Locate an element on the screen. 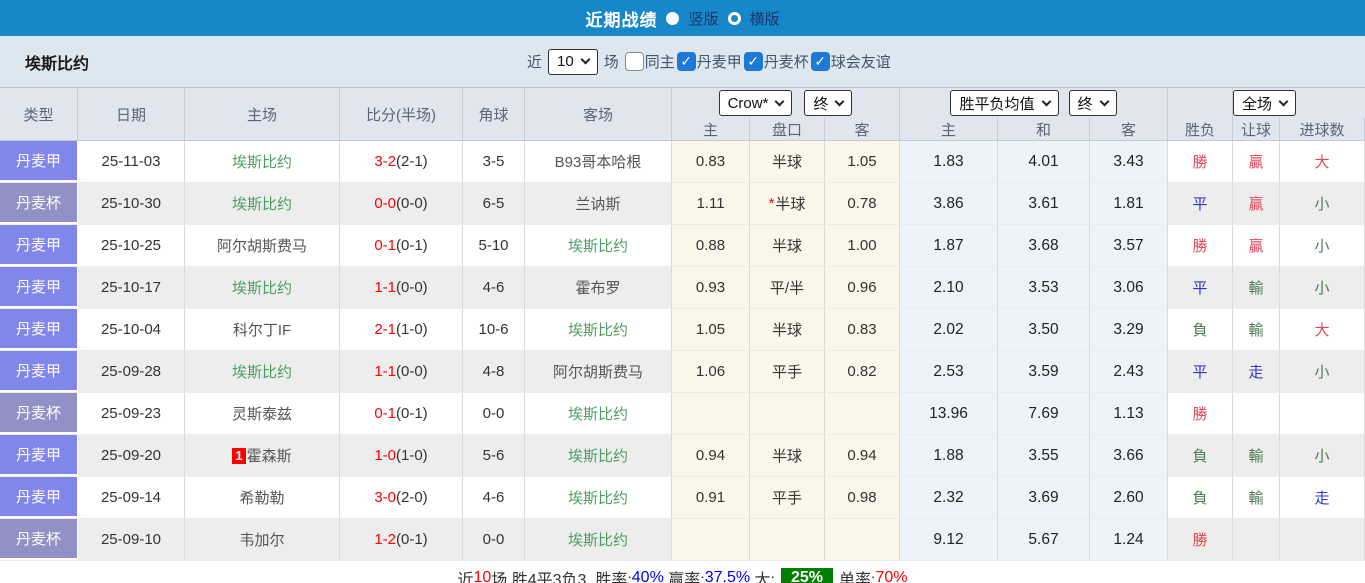 This screenshot has width=1365, height=583. score-cell: 3-0 (2-0) is located at coordinates (401, 497).